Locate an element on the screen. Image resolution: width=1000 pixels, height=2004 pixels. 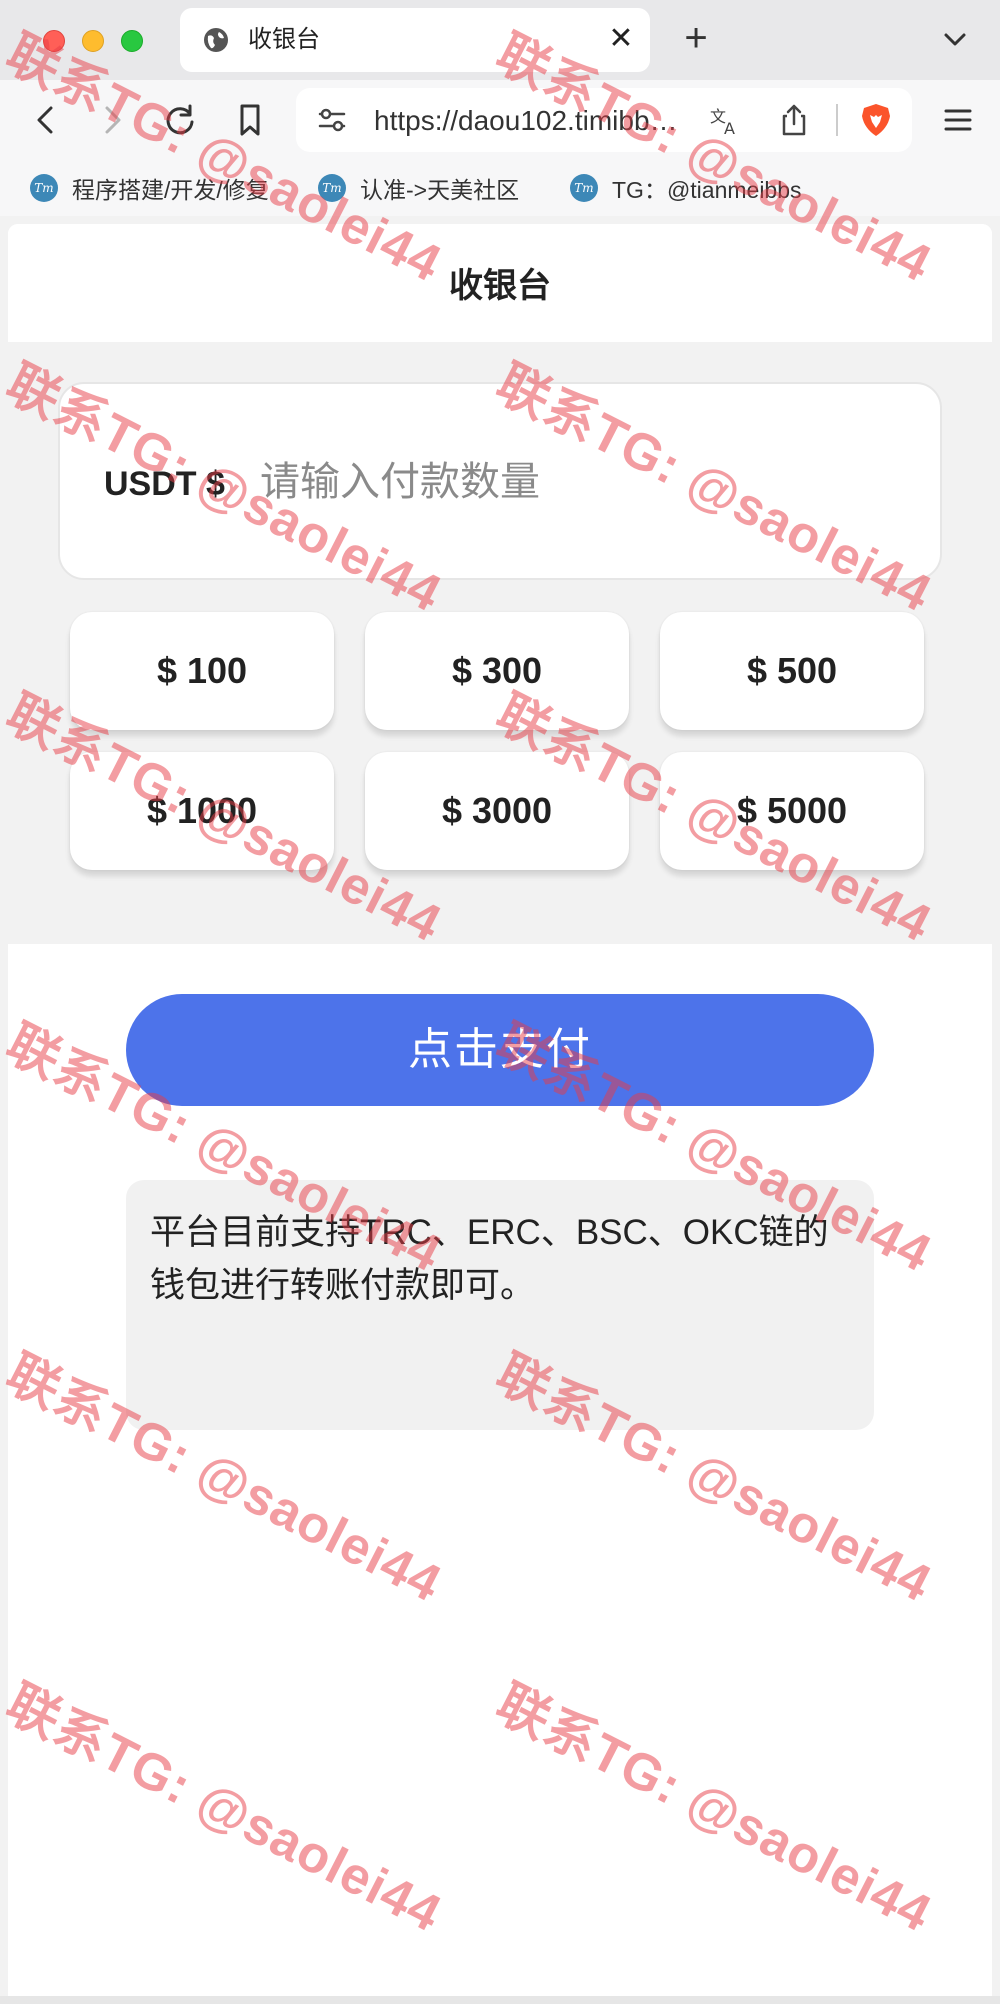
close-tab-icon: ✕ is located at coordinates (621, 39).